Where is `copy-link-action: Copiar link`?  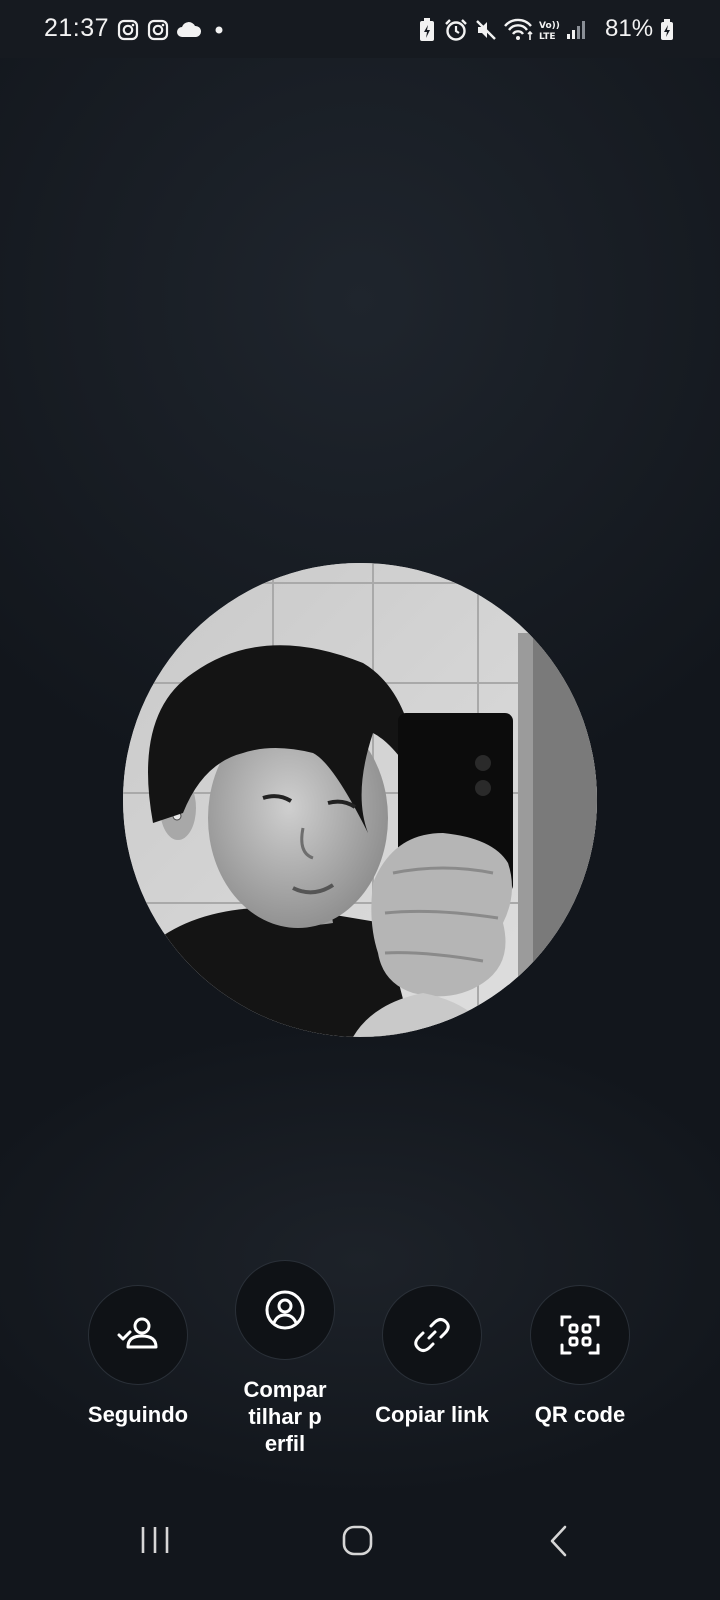
copy-link-action: Copiar link is located at coordinates (432, 1356).